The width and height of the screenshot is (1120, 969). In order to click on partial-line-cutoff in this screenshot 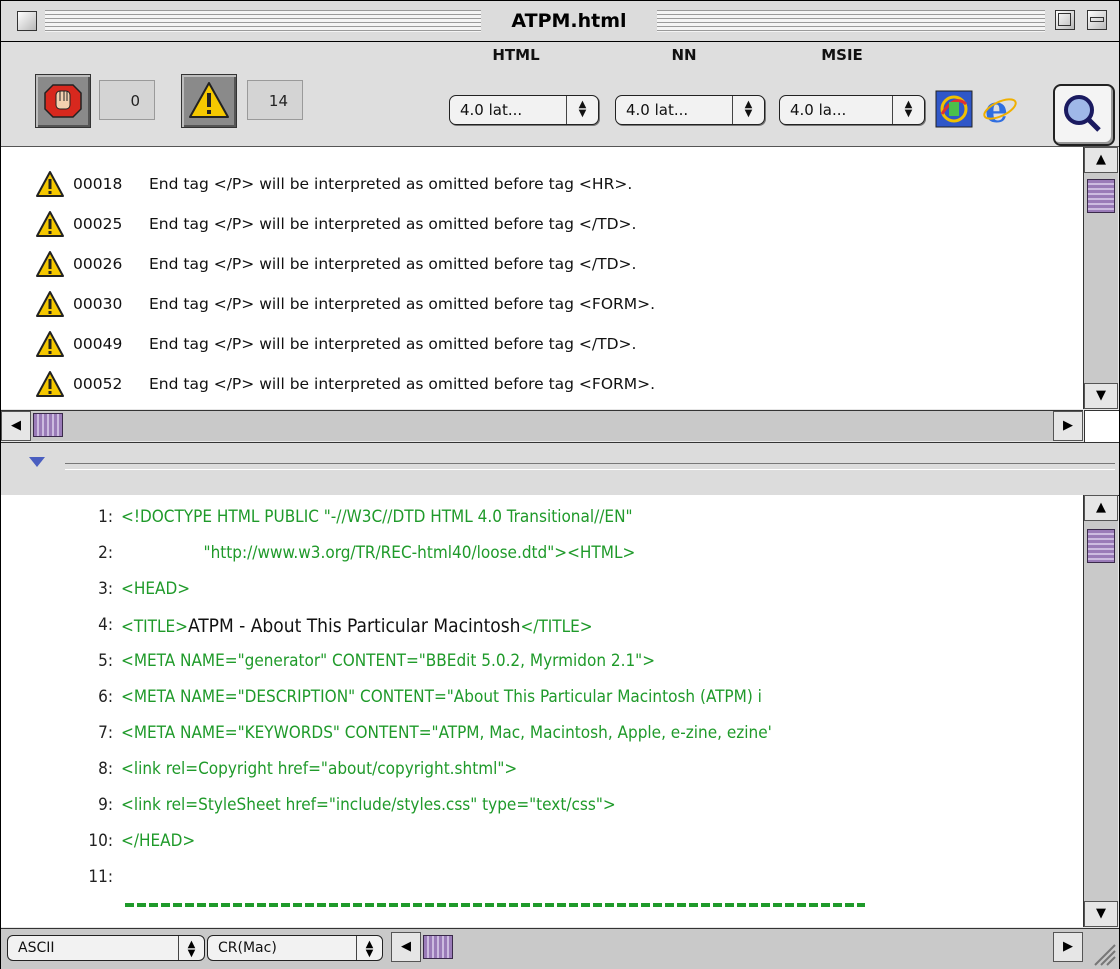, I will do `click(495, 901)`.